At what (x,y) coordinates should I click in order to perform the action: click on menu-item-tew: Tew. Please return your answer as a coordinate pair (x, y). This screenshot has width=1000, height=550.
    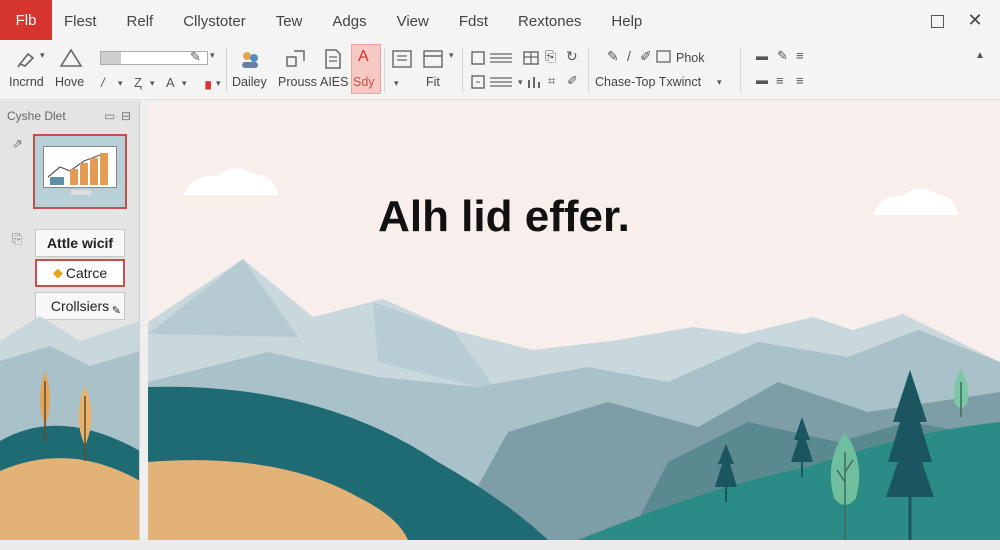
    Looking at the image, I should click on (289, 21).